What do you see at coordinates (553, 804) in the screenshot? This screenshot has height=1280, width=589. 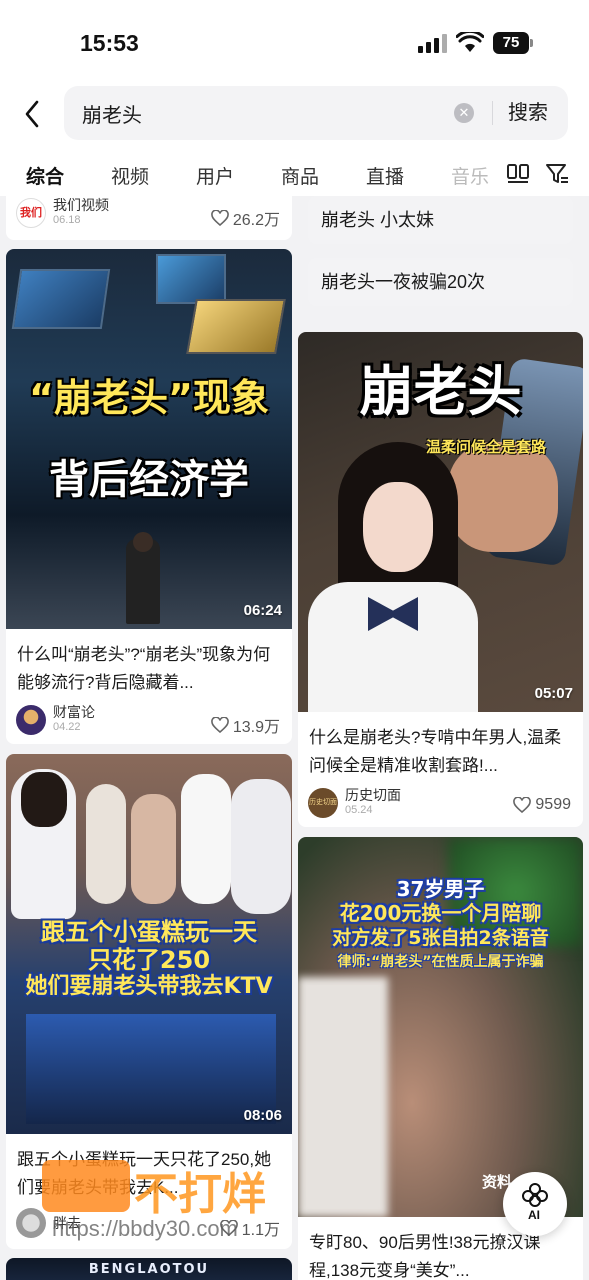 I see `like-count-value: 9599` at bounding box center [553, 804].